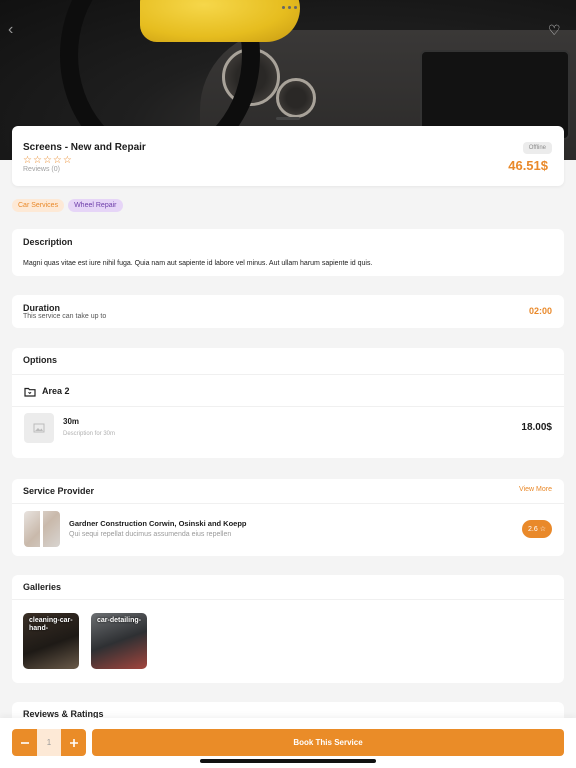 The image size is (576, 768). Describe the element at coordinates (51, 624) in the screenshot. I see `gallery-item-label: cleaning-car-hand-` at that location.